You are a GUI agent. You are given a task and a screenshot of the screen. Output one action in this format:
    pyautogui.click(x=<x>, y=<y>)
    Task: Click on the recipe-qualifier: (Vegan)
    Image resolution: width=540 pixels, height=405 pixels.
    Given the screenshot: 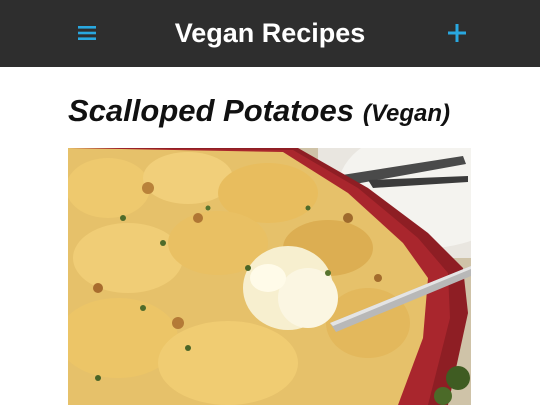 What is the action you would take?
    pyautogui.click(x=406, y=113)
    